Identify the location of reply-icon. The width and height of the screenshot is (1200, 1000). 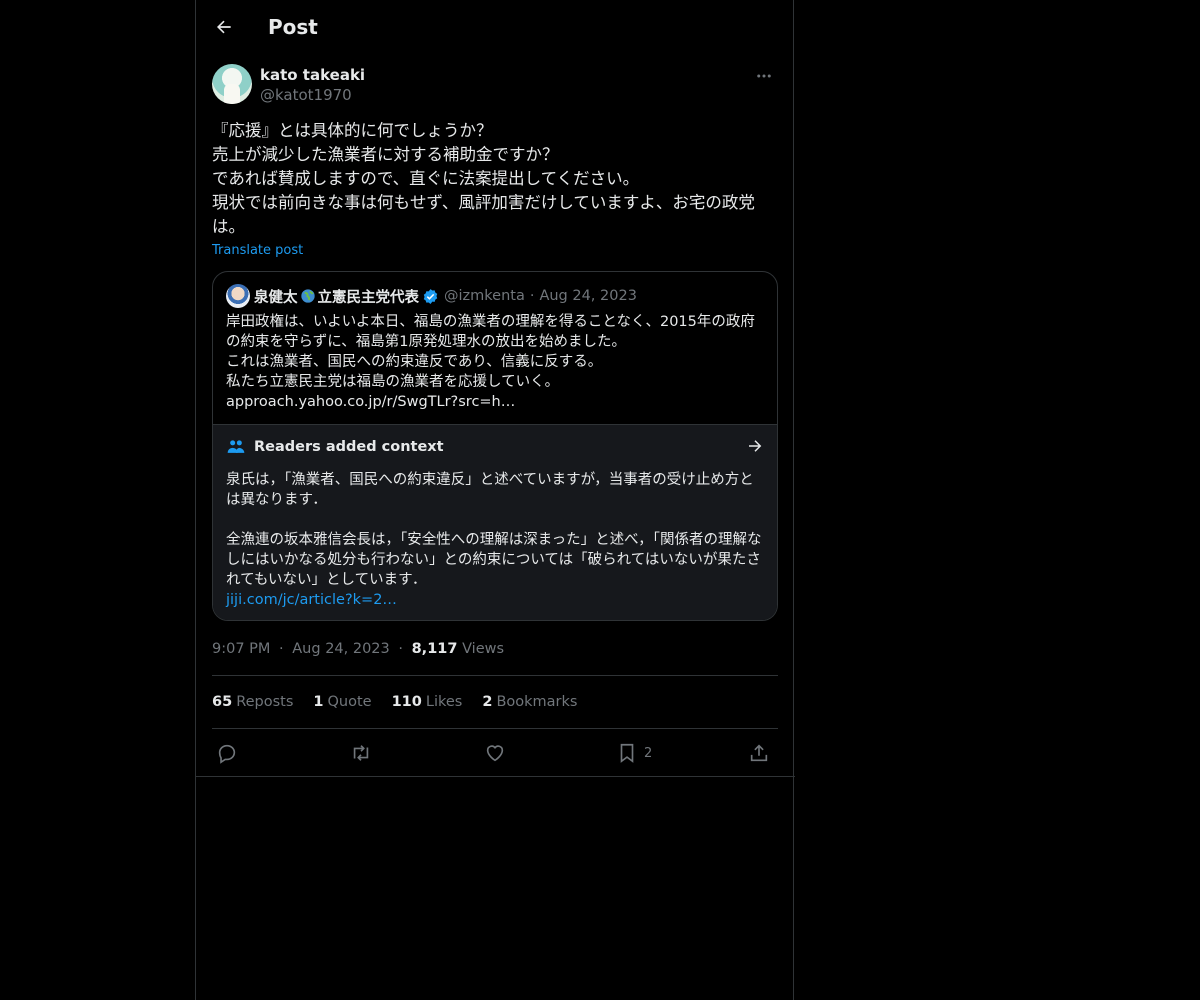
(227, 754).